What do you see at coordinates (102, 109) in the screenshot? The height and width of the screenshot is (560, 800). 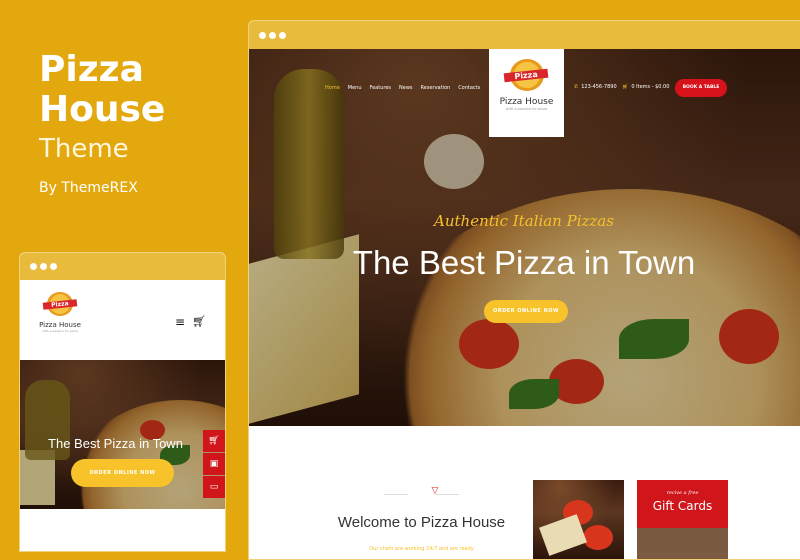 I see `promo-title-line2: House` at bounding box center [102, 109].